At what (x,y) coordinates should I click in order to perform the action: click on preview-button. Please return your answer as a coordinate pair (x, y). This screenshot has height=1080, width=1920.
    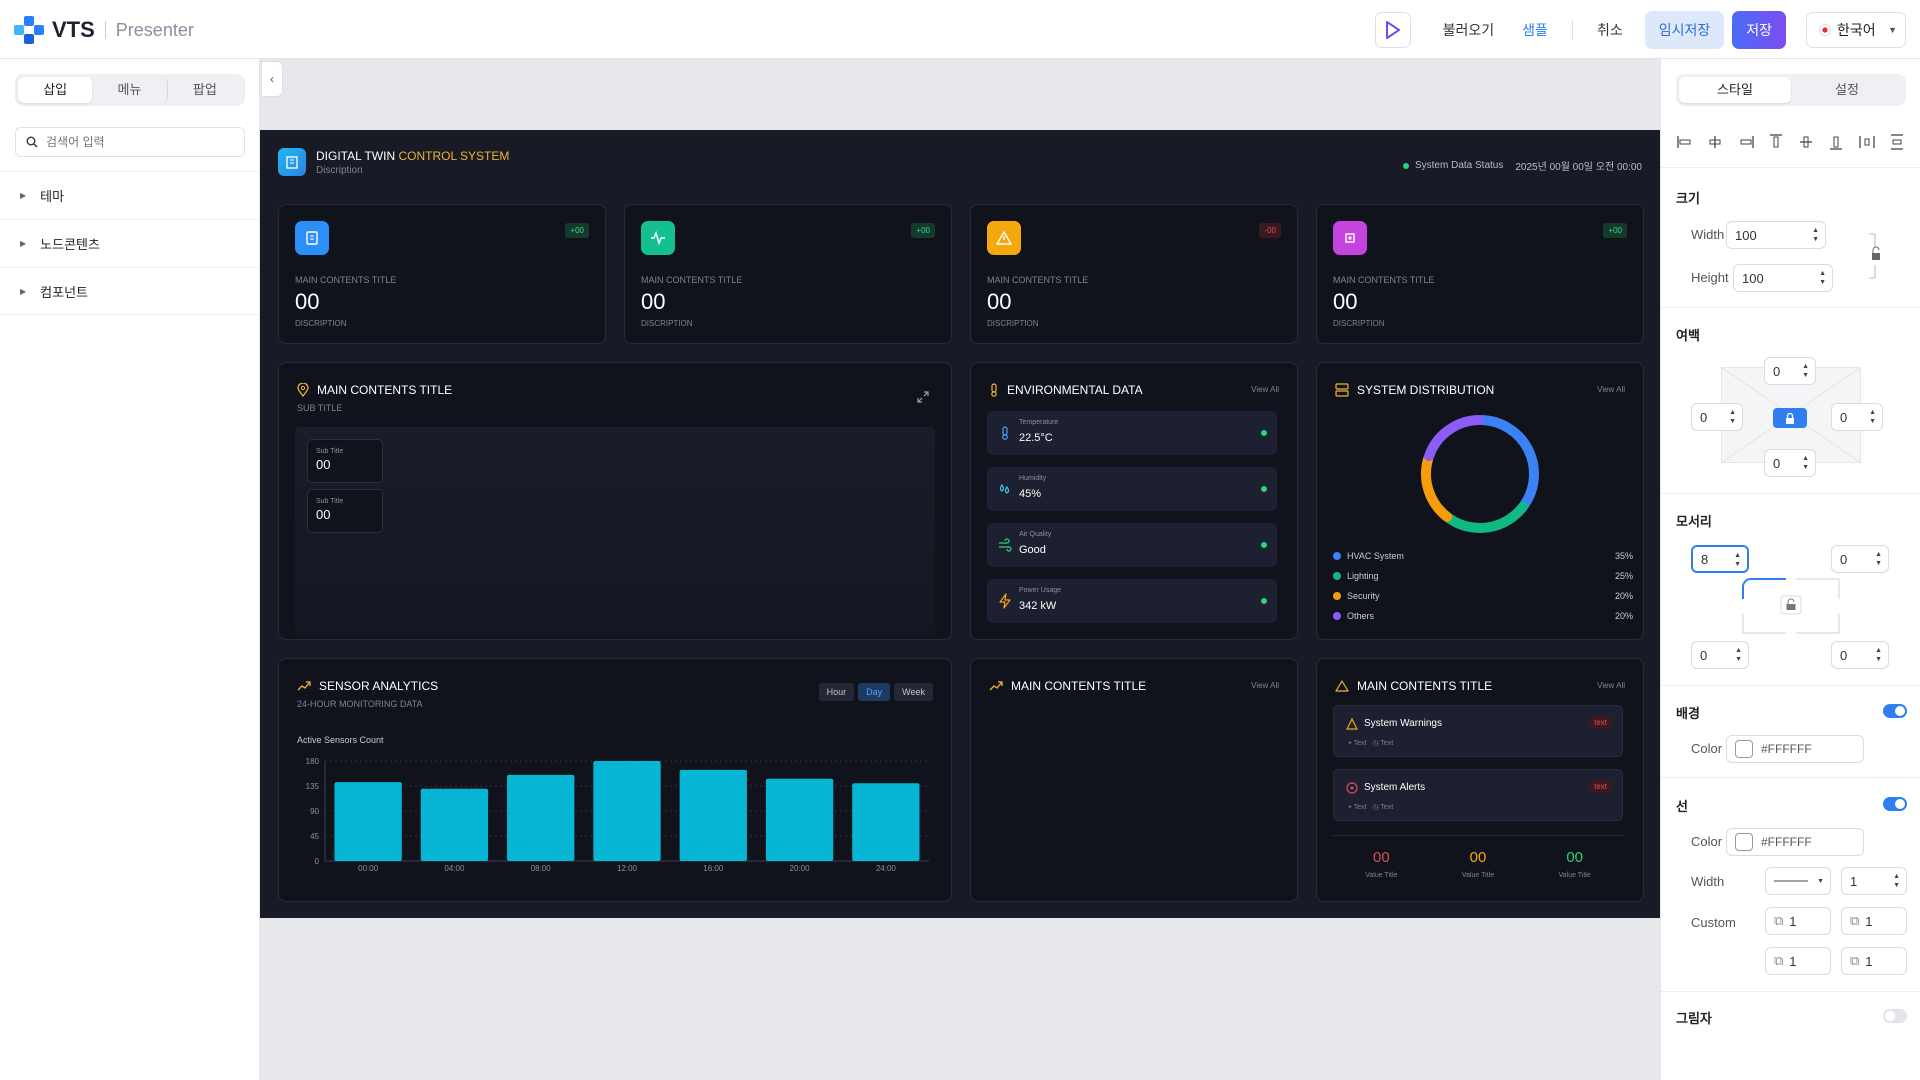
    Looking at the image, I should click on (1392, 30).